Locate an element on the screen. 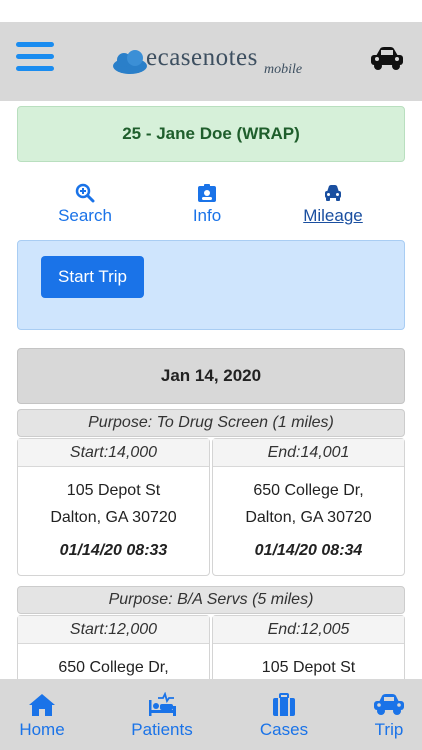 The image size is (422, 750). hamburger-menu-icon is located at coordinates (35, 59).